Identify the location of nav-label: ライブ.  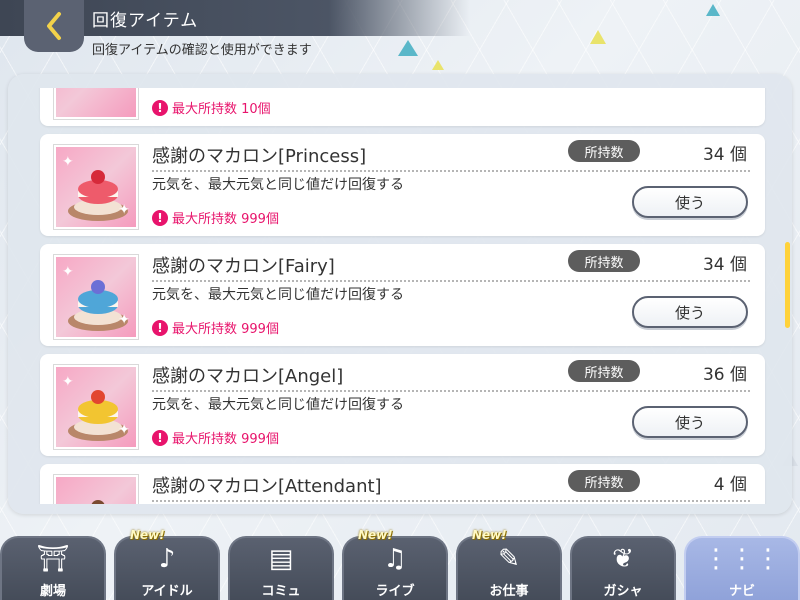
(395, 591).